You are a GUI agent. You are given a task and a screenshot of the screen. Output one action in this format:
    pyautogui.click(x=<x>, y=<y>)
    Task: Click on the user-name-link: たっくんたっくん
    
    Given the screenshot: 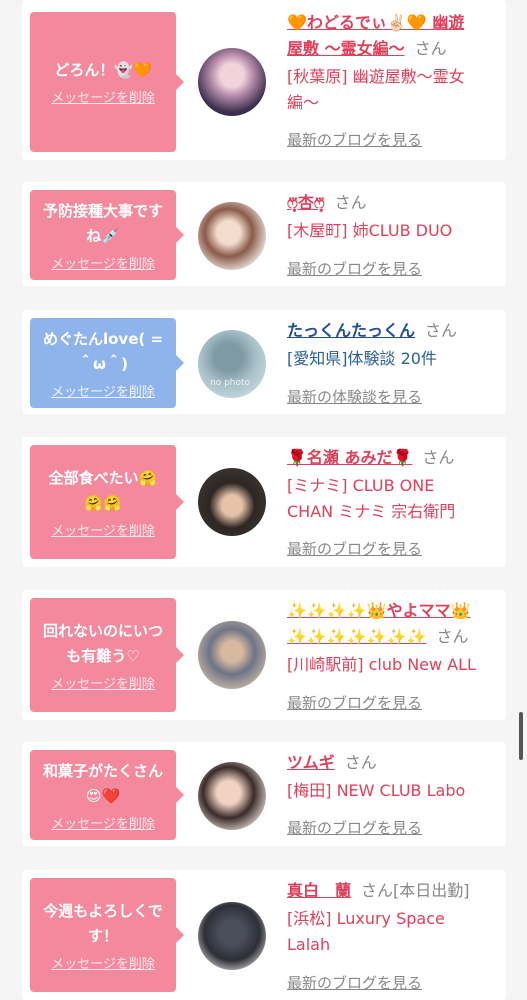 What is the action you would take?
    pyautogui.click(x=351, y=330)
    